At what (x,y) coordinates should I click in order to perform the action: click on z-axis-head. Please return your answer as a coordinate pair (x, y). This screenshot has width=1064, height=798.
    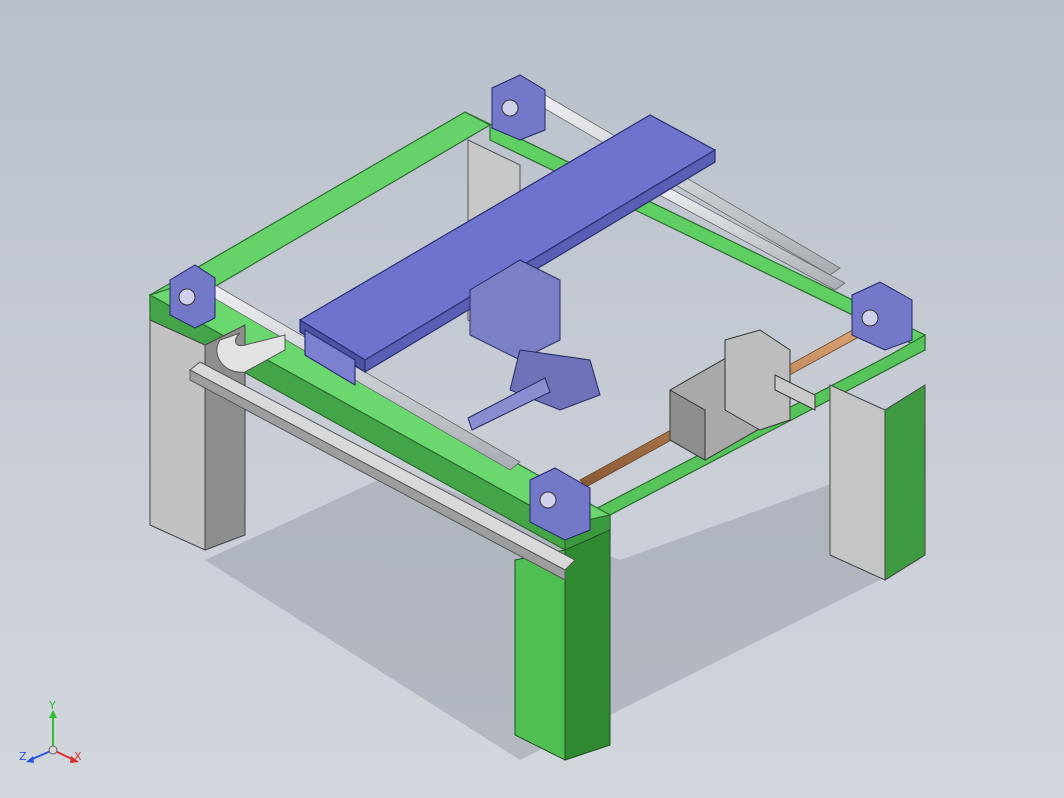
    Looking at the image, I should click on (534, 345).